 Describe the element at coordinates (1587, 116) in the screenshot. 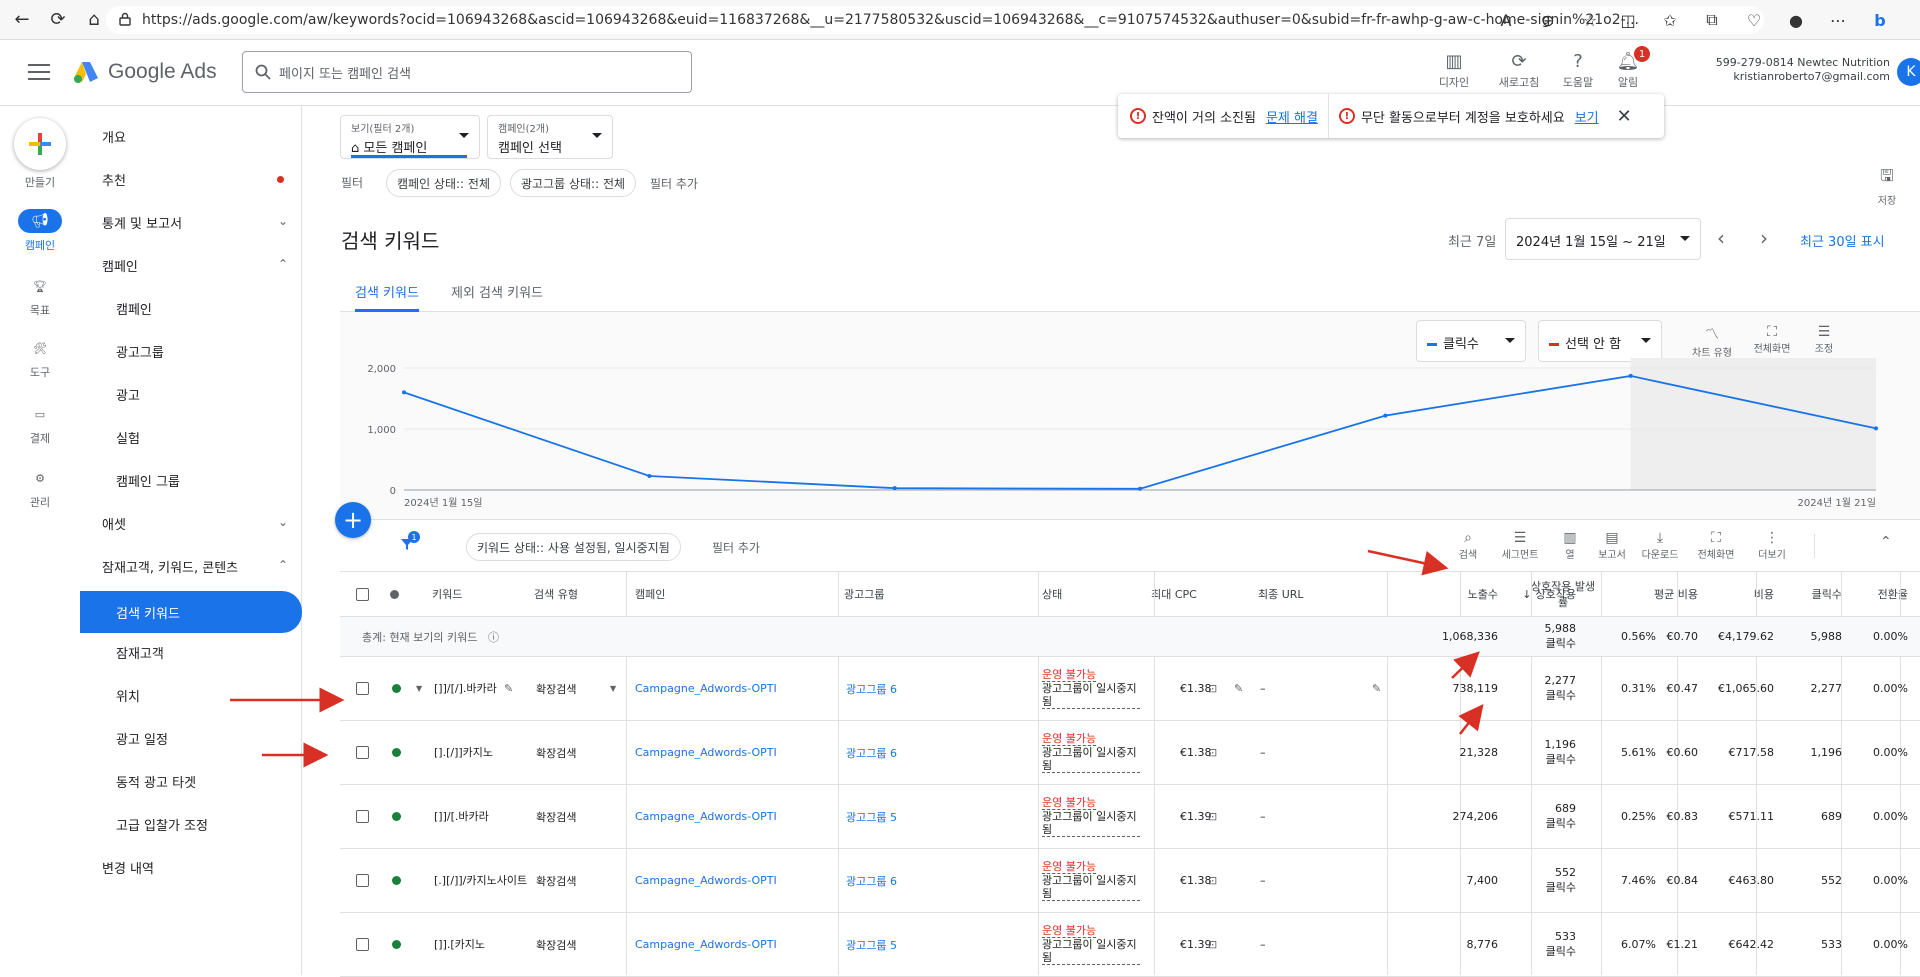

I see `view-link: 보기` at that location.